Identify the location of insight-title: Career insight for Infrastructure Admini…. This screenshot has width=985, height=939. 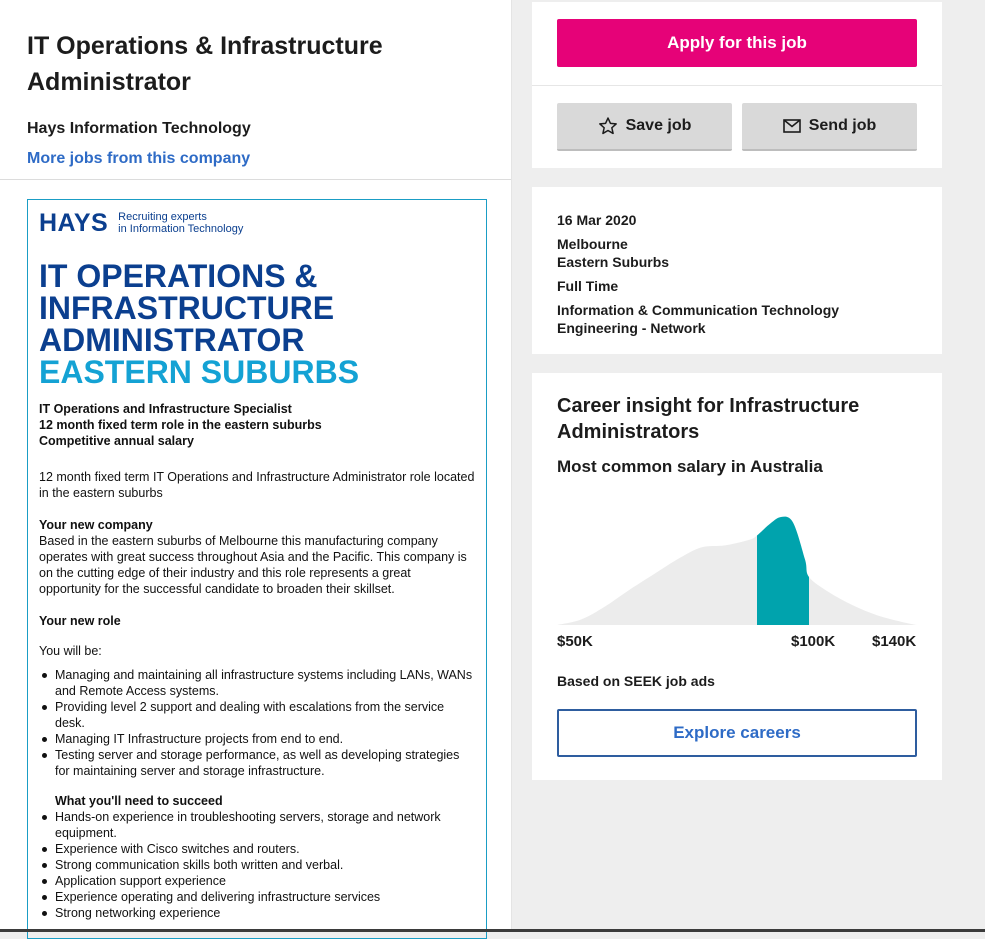
(708, 419).